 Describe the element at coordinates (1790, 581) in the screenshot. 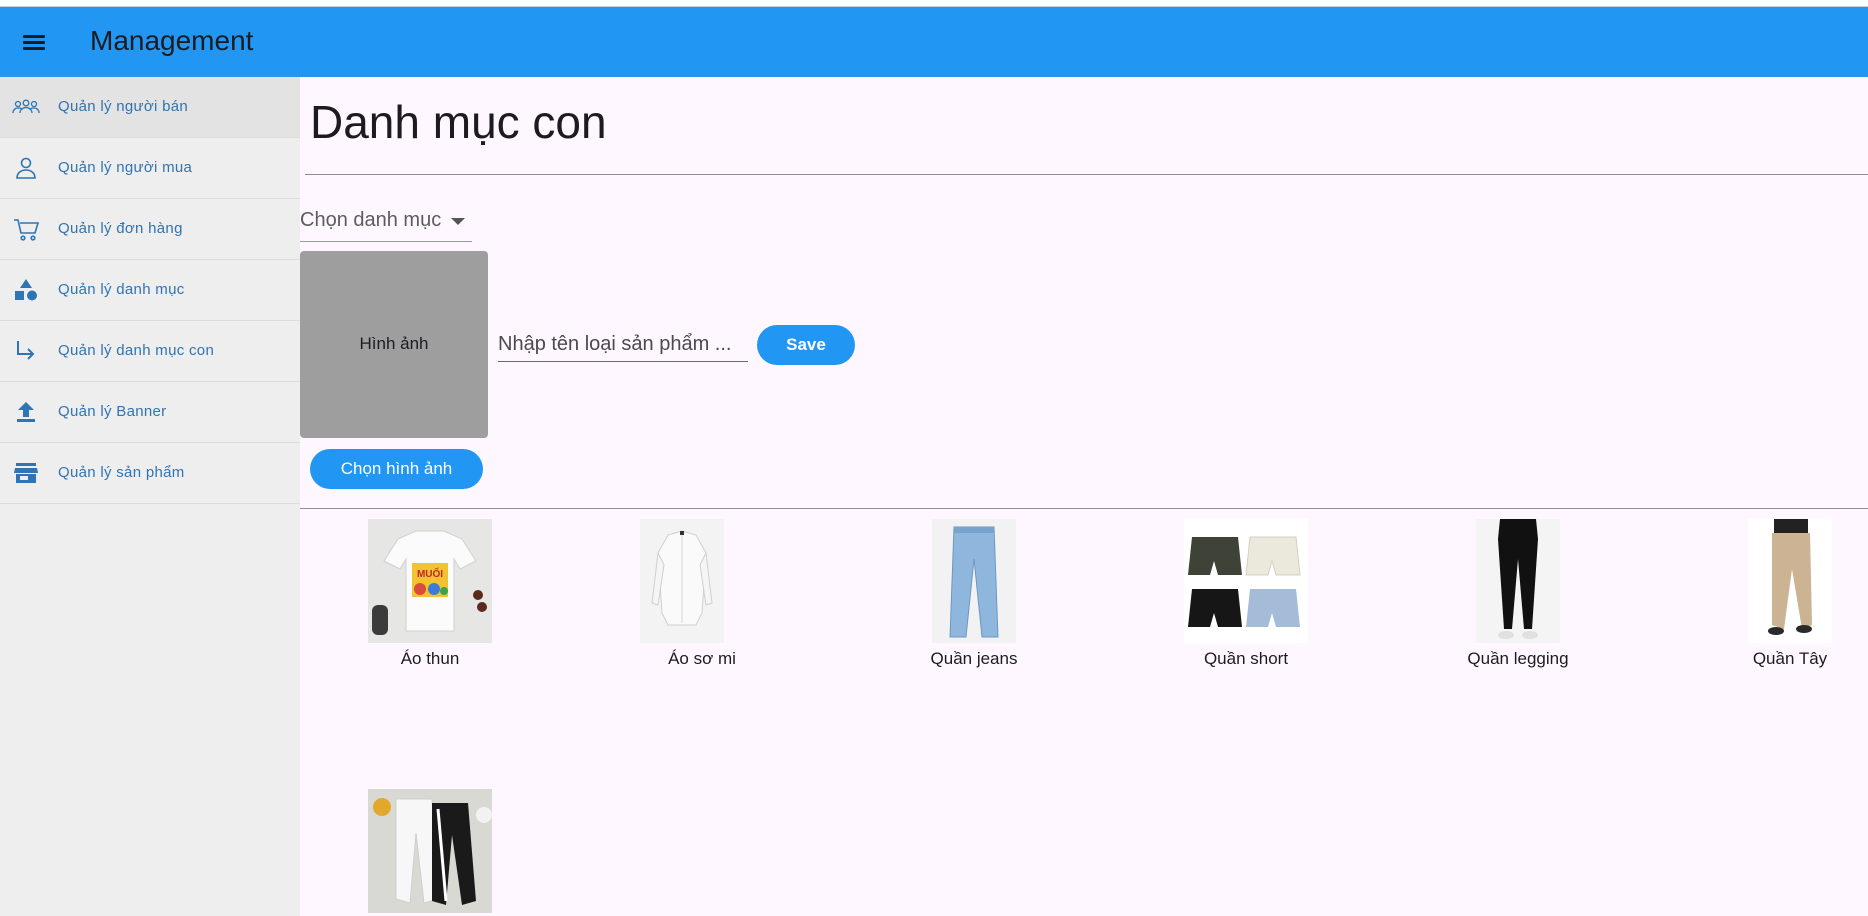

I see `trousers-image` at that location.